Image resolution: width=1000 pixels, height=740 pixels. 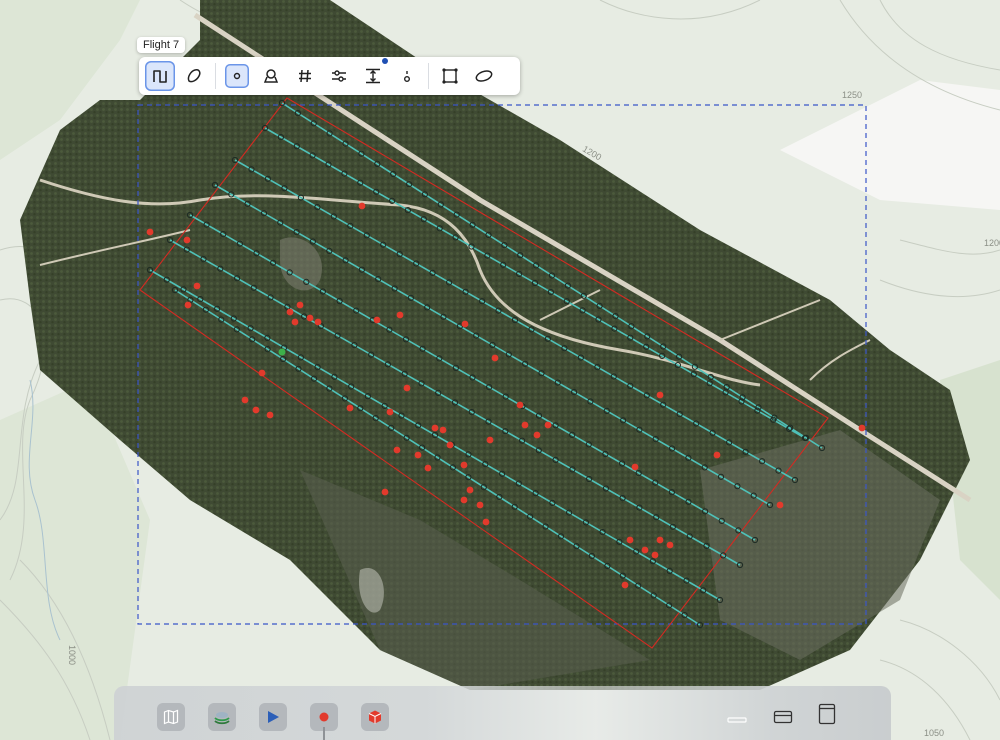 I want to click on altitude-sliders-button, so click(x=339, y=76).